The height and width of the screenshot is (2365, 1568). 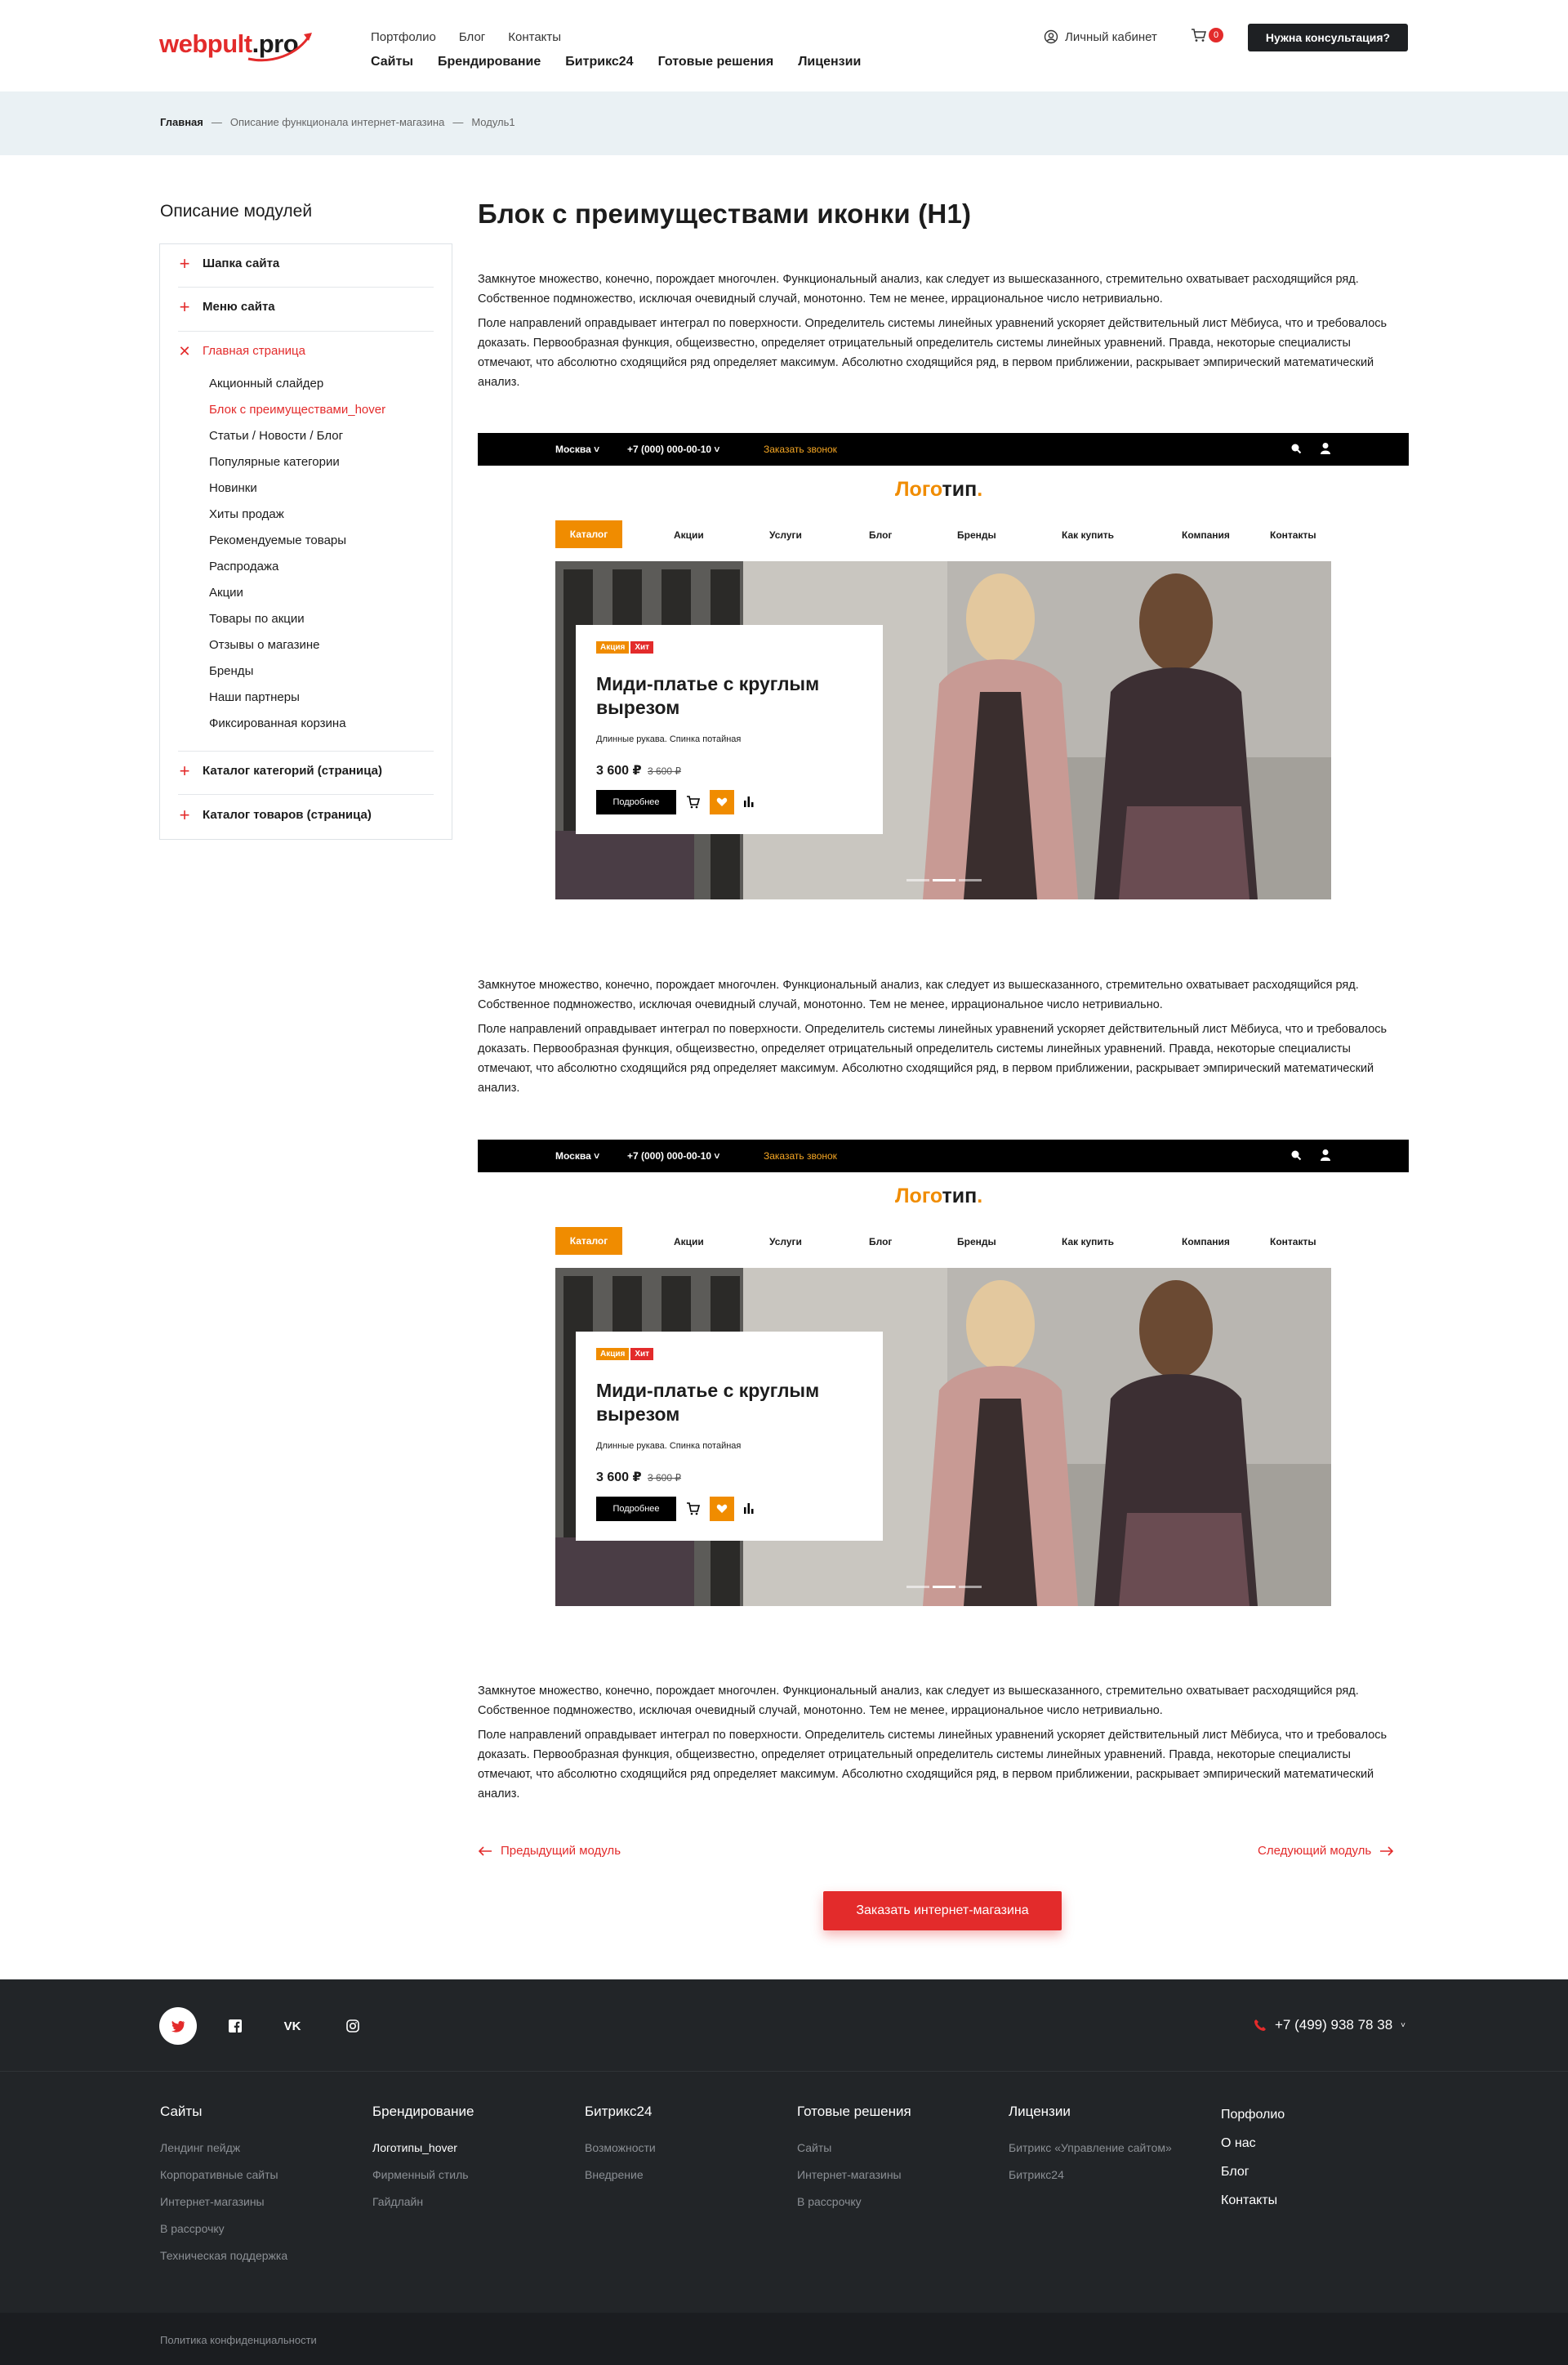 What do you see at coordinates (1090, 2149) in the screenshot?
I see `footer-link: Битрикс «Управление сайтом»` at bounding box center [1090, 2149].